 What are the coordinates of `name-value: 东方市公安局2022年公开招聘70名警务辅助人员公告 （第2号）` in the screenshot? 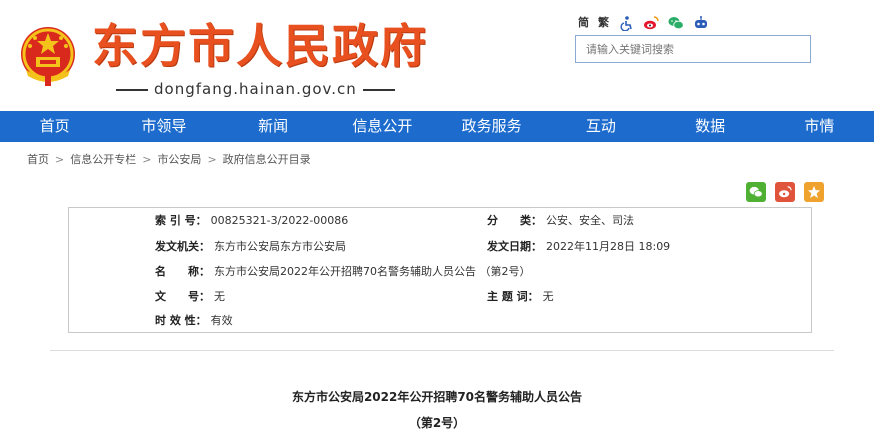 It's located at (372, 271).